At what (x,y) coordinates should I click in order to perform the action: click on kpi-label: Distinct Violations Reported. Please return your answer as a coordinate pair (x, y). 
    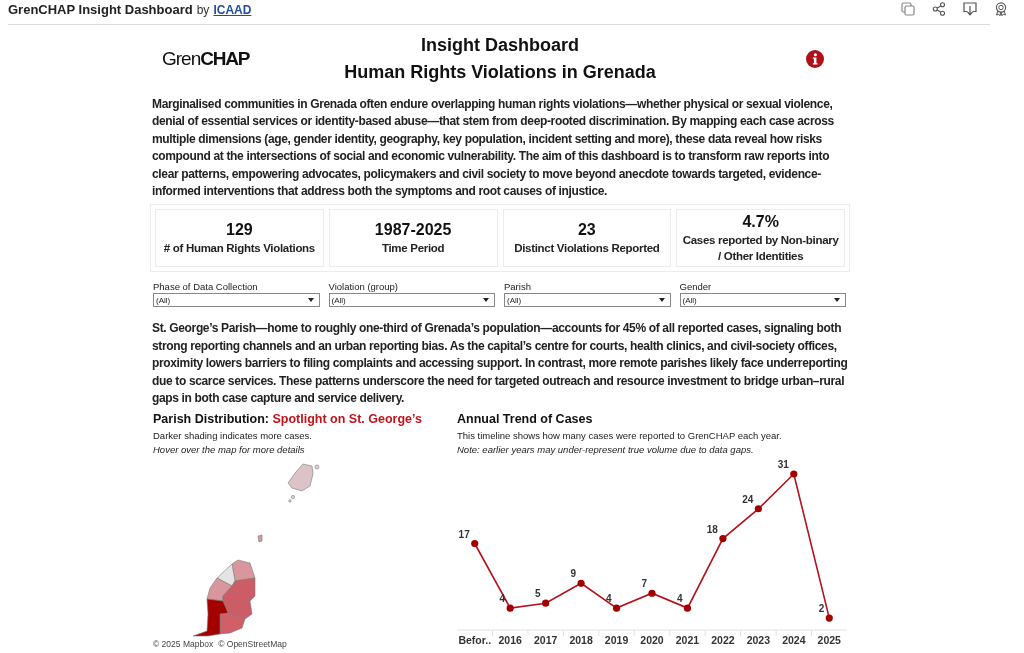
    Looking at the image, I should click on (587, 249).